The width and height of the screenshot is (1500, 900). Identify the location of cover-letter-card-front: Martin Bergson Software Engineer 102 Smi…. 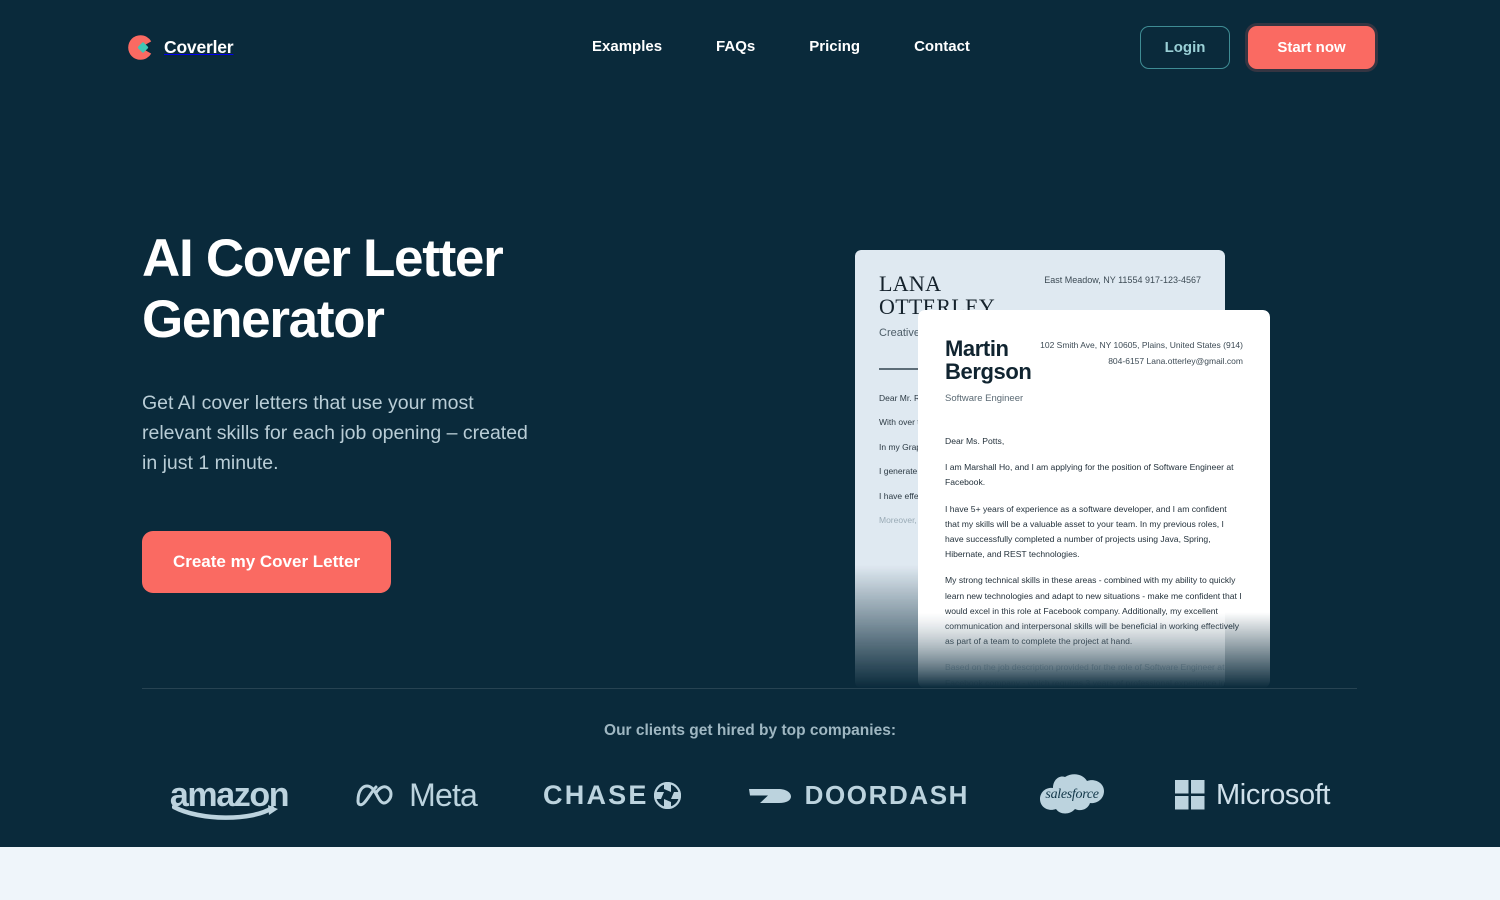
(1094, 499).